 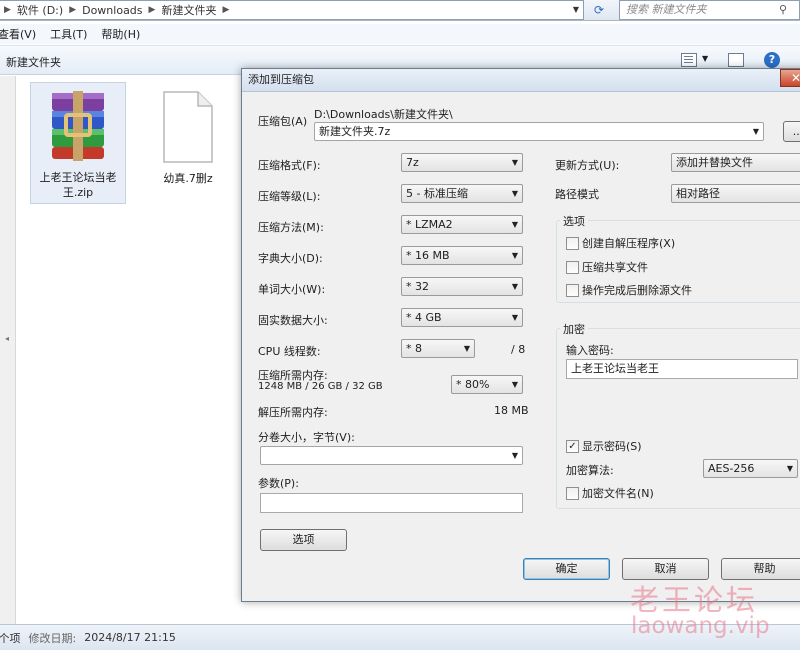 What do you see at coordinates (637, 290) in the screenshot?
I see `delete-after-label: 操作完成后删除源文件` at bounding box center [637, 290].